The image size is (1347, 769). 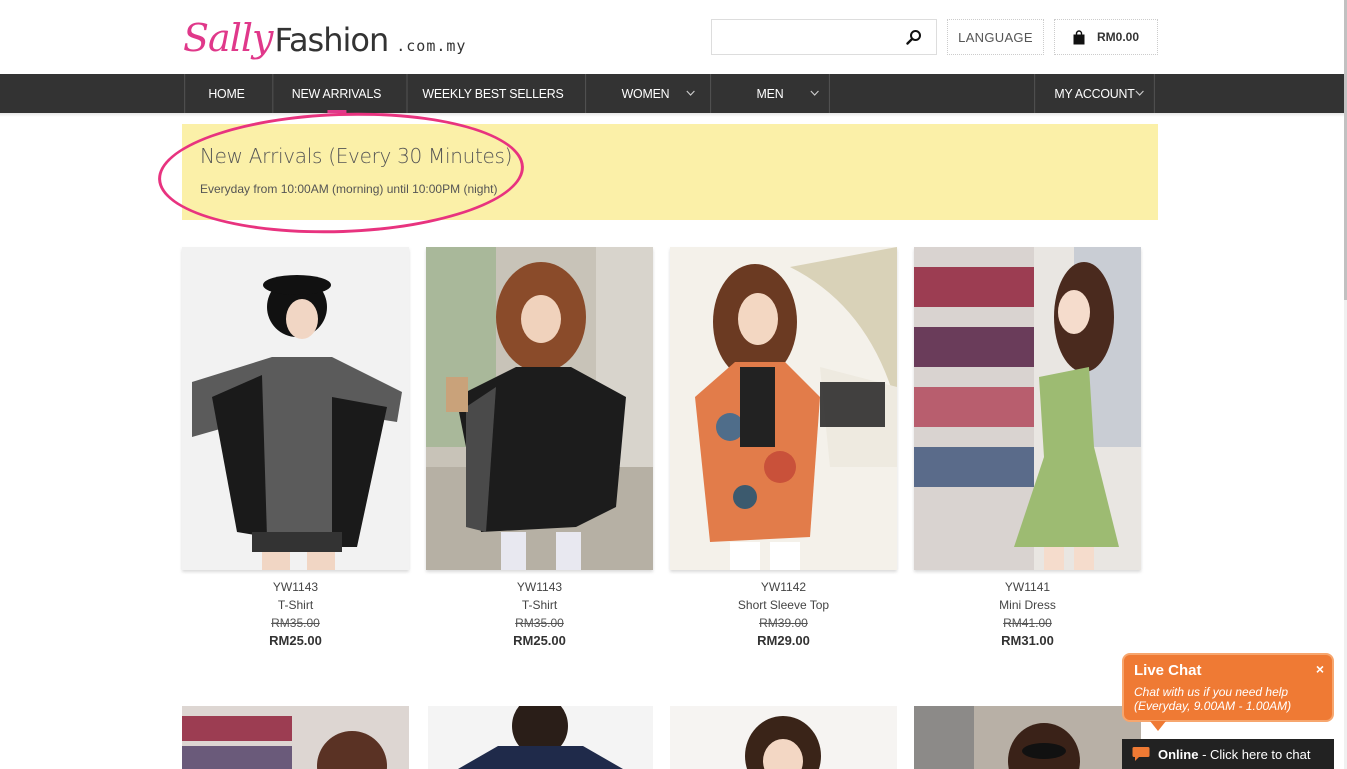 I want to click on product-old-price: RM41.00, so click(x=1027, y=623).